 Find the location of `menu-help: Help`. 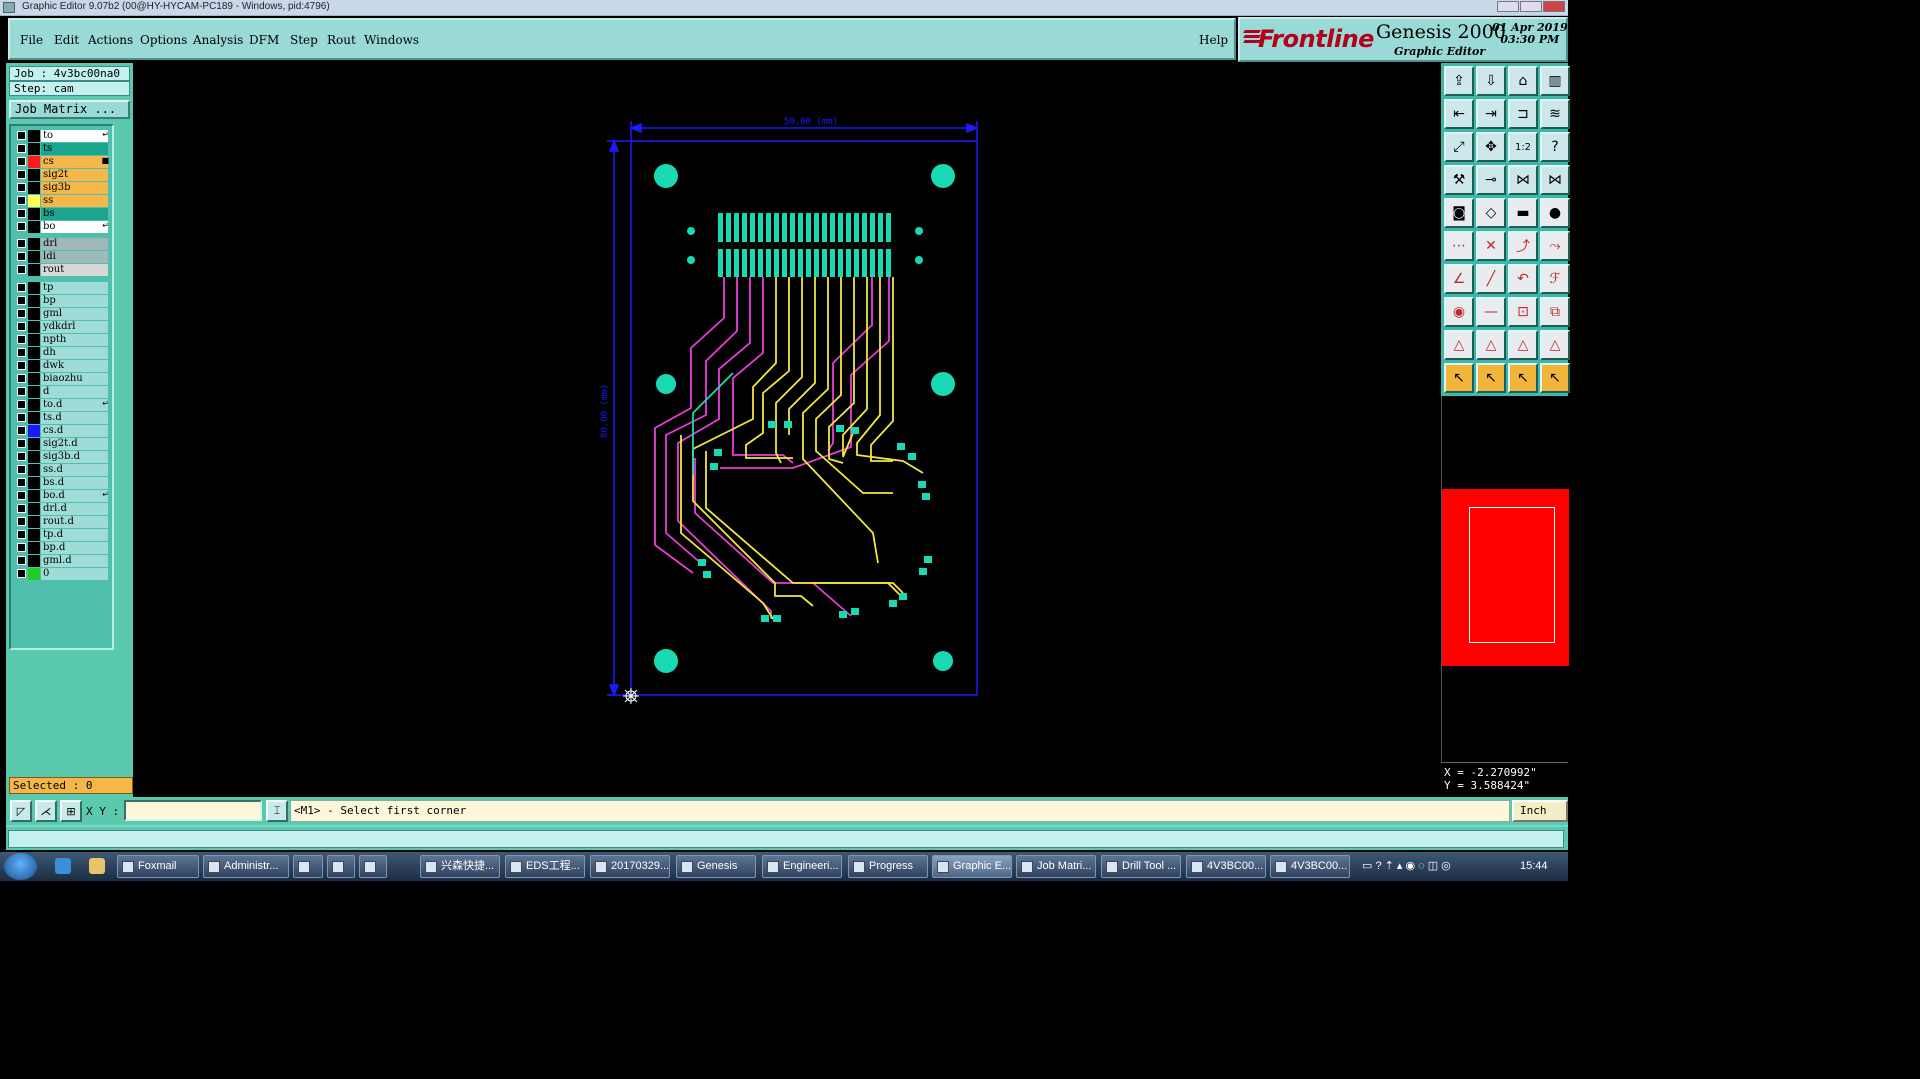

menu-help: Help is located at coordinates (1213, 40).